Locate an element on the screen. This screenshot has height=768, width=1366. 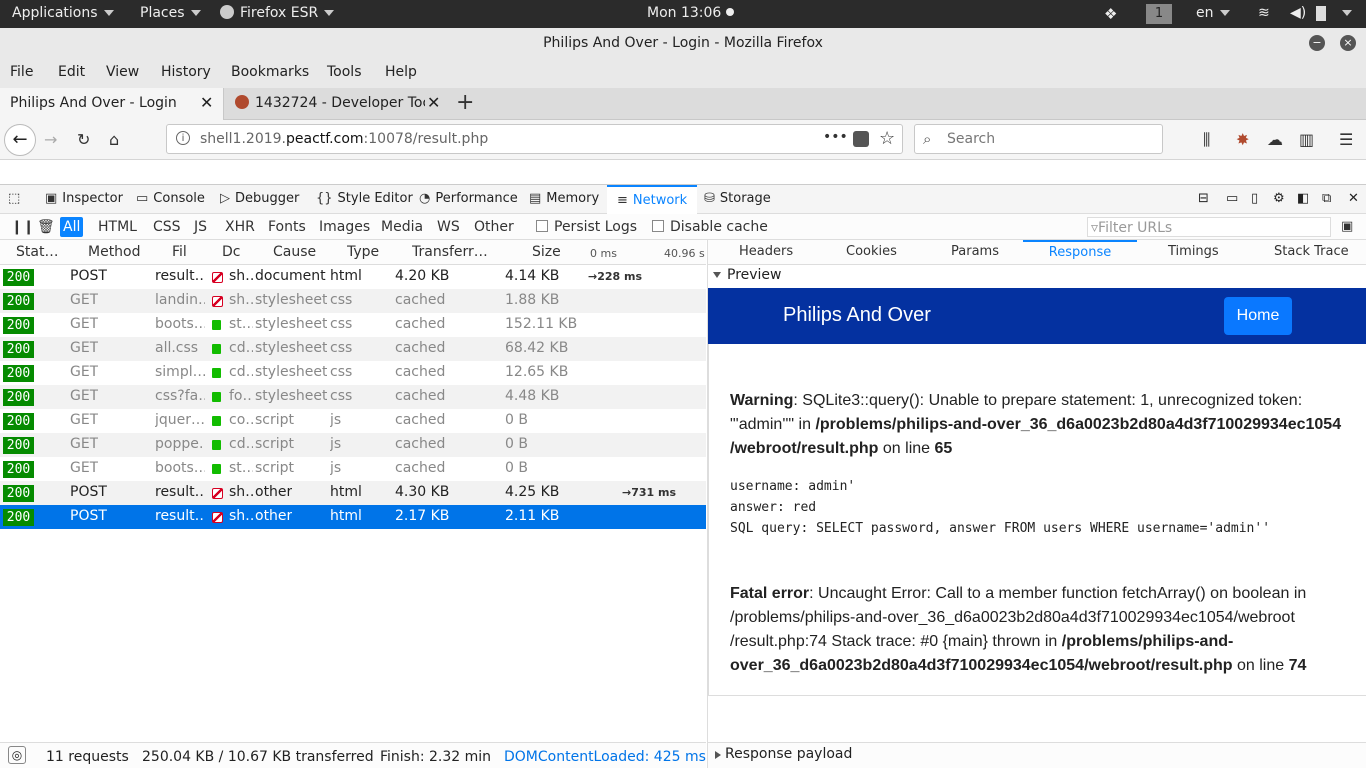
menu-view: View is located at coordinates (122, 72).